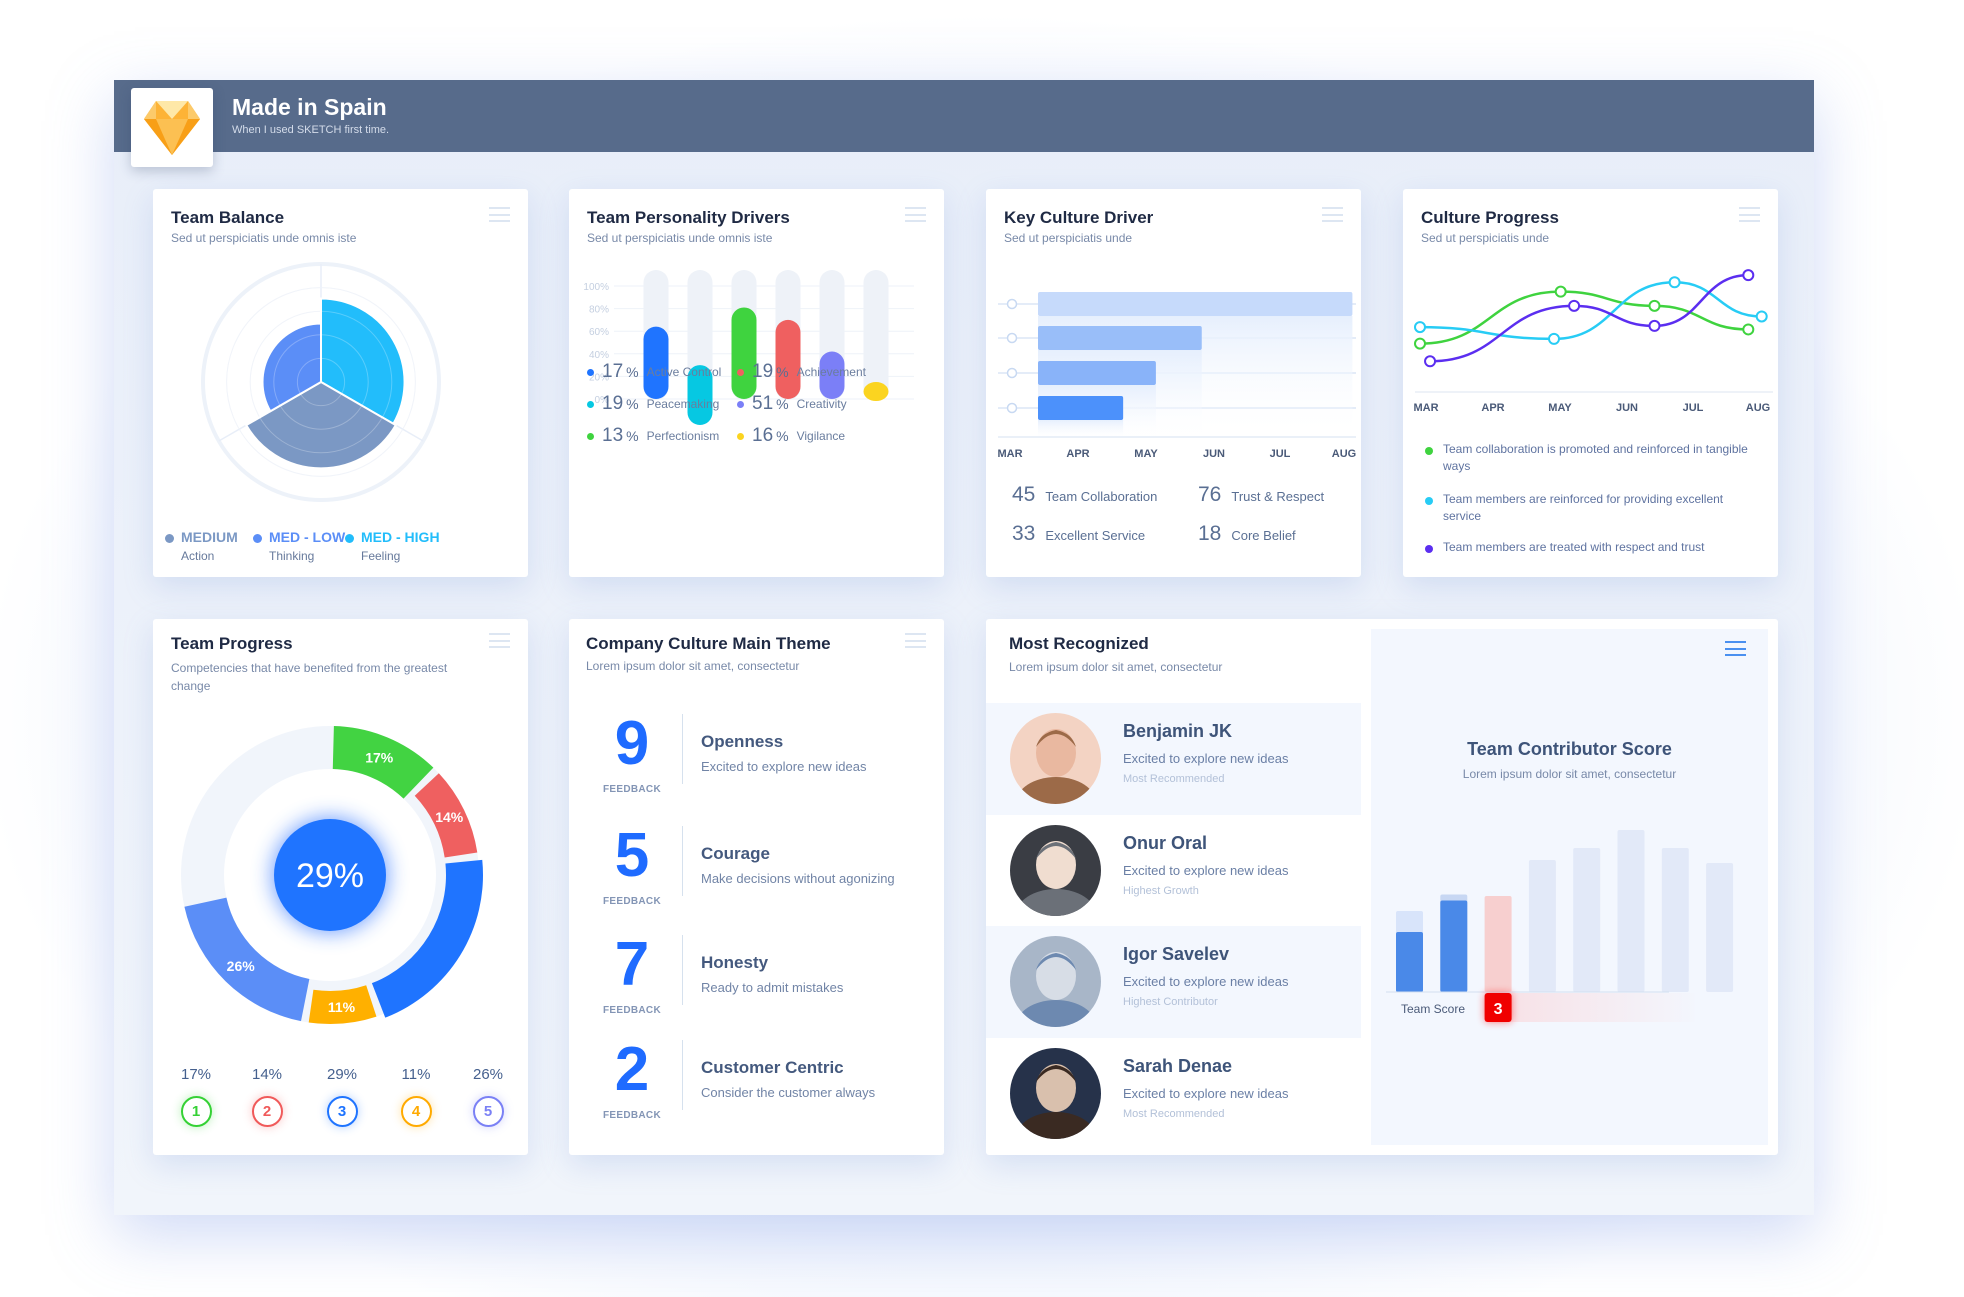 This screenshot has height=1297, width=1964. I want to click on legend-value: 19, so click(763, 371).